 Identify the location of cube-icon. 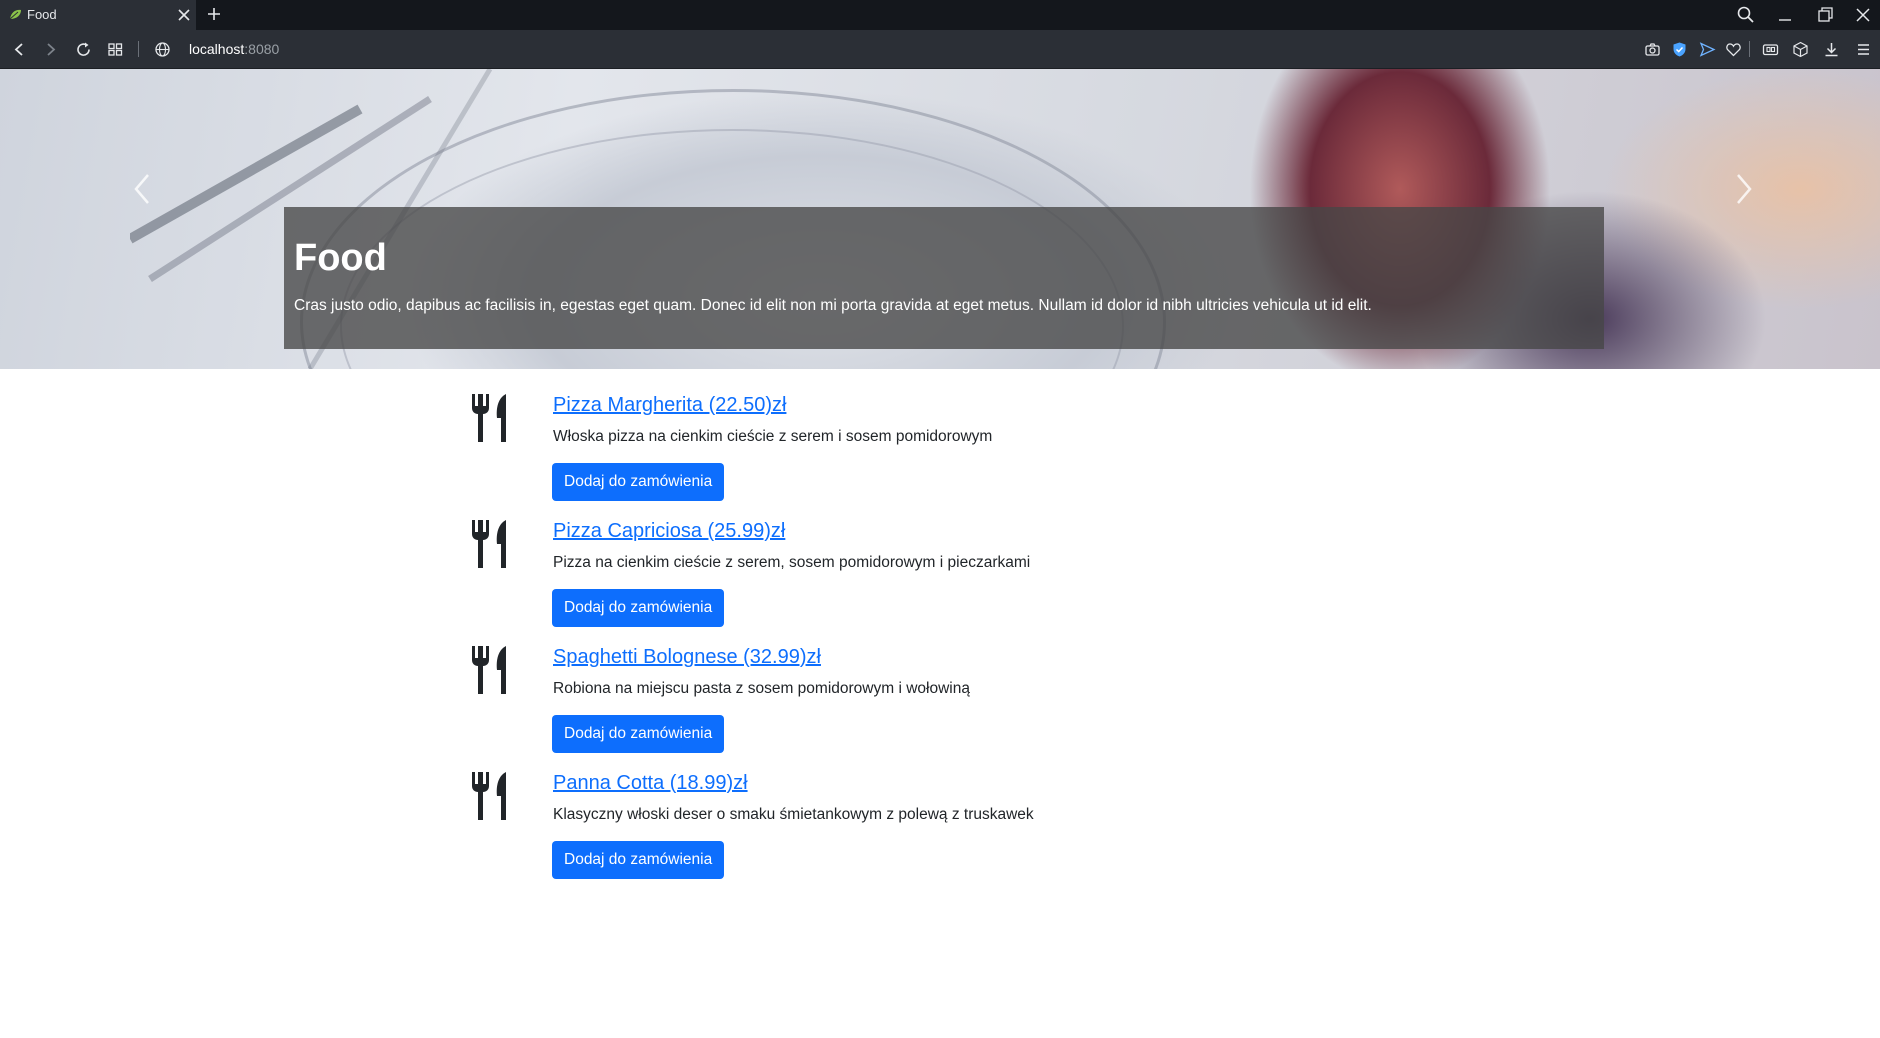
(1800, 49).